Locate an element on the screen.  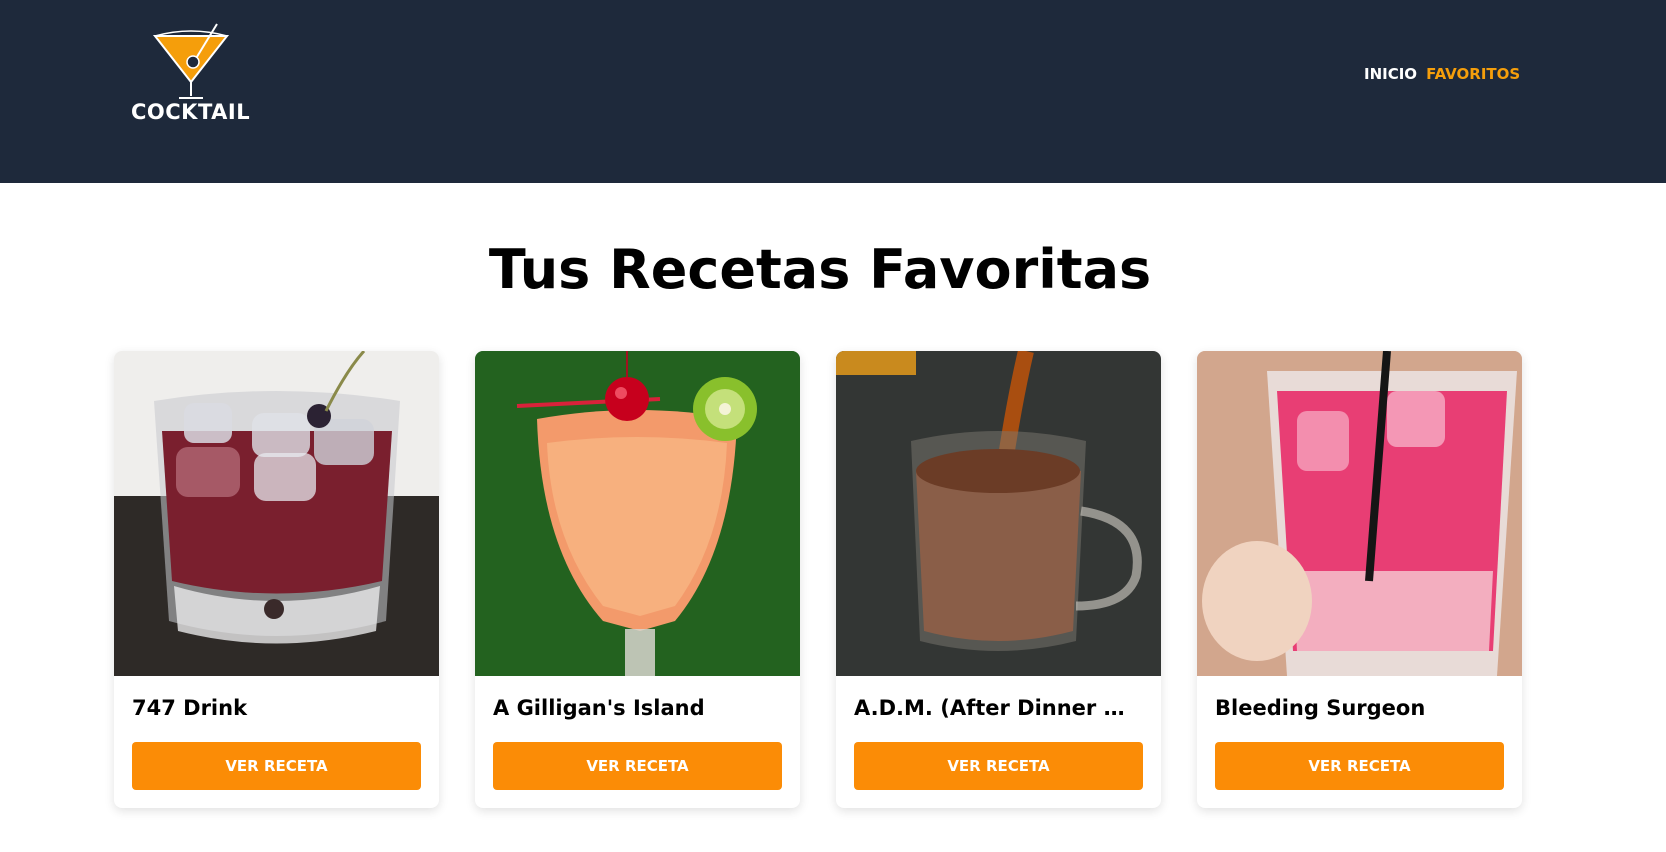
logo: COCKTAIL is located at coordinates (191, 75).